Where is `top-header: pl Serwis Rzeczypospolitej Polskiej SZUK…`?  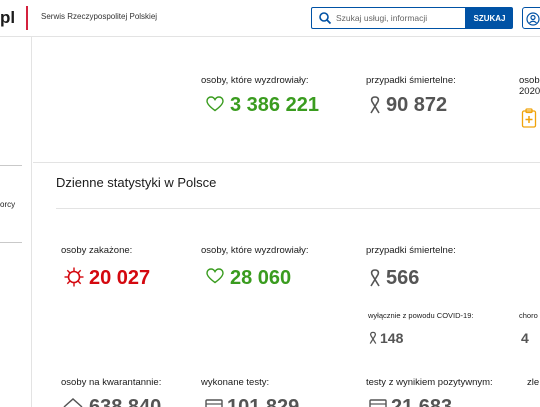 top-header: pl Serwis Rzeczypospolitej Polskiej SZUK… is located at coordinates (270, 18).